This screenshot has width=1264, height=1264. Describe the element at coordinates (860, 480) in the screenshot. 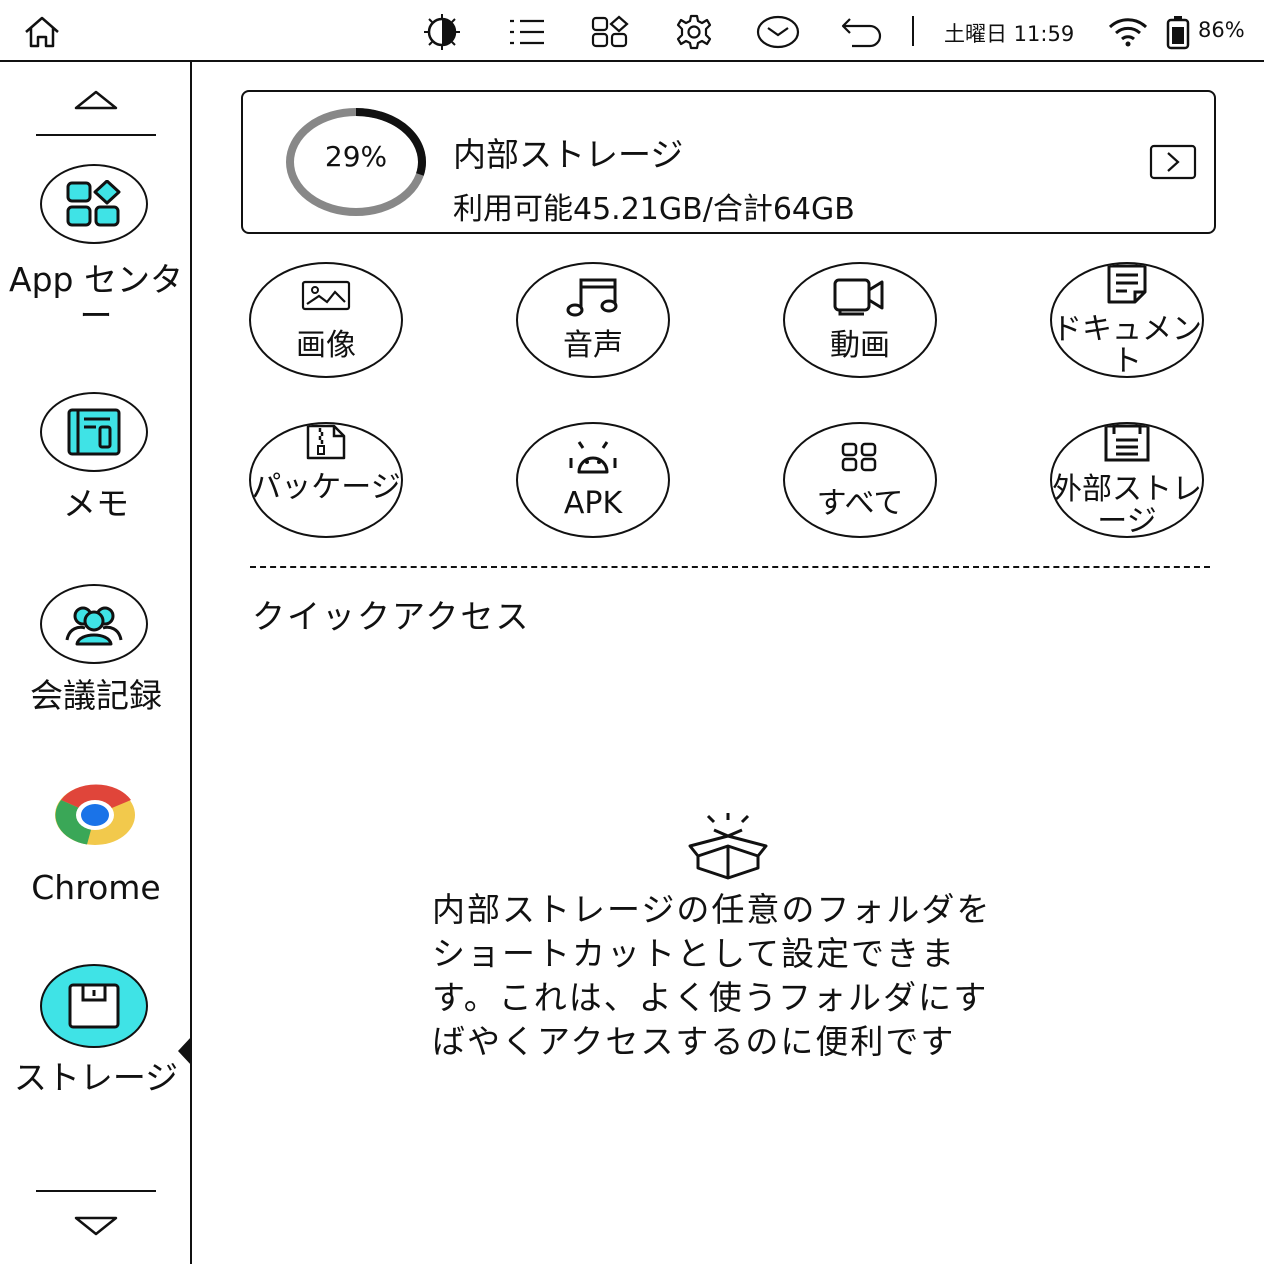

I see `category-all: すべて` at that location.